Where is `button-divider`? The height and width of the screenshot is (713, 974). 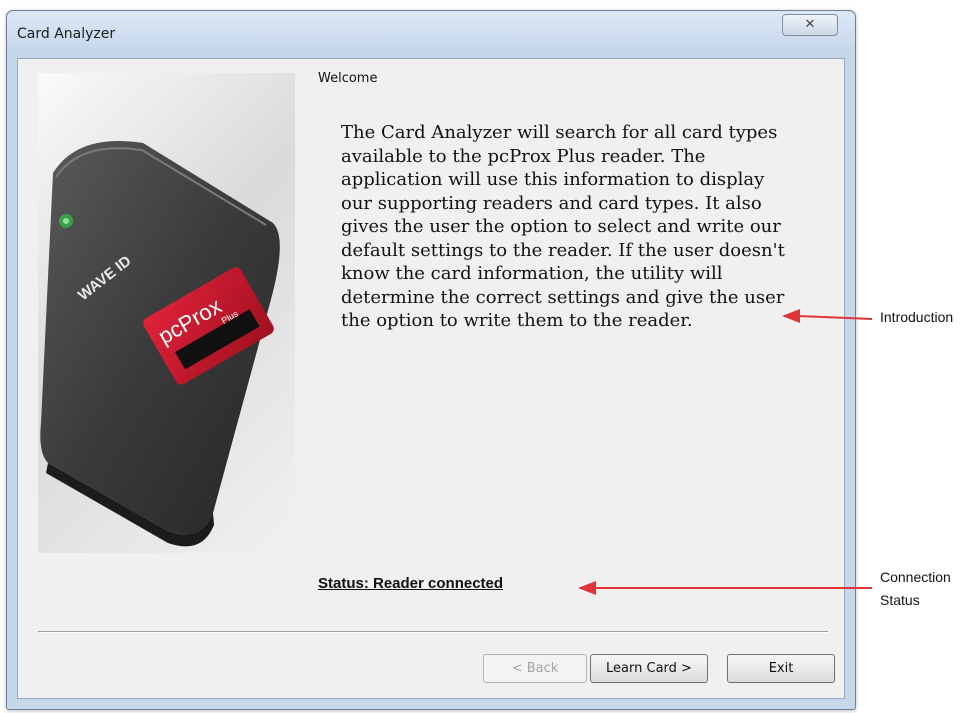
button-divider is located at coordinates (433, 632).